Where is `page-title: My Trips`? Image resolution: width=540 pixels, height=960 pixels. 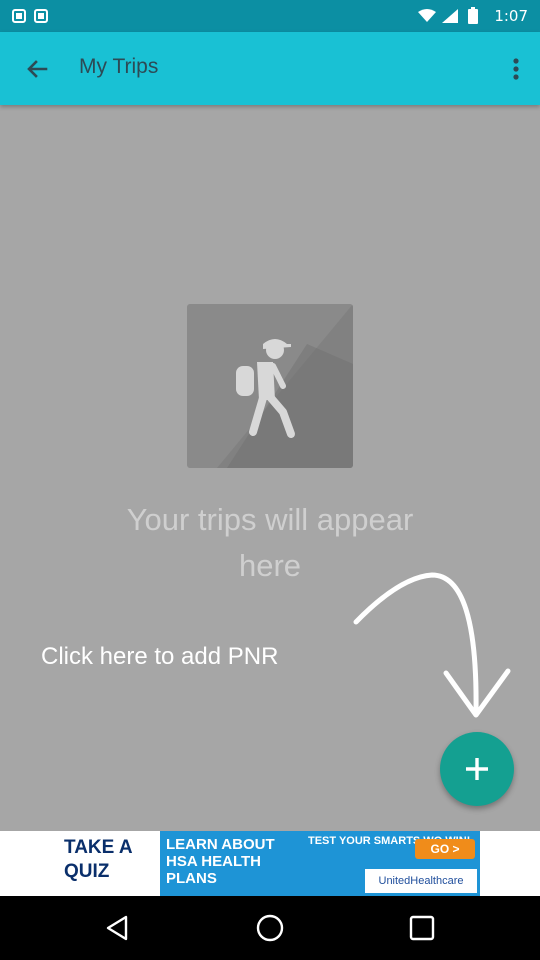
page-title: My Trips is located at coordinates (119, 66).